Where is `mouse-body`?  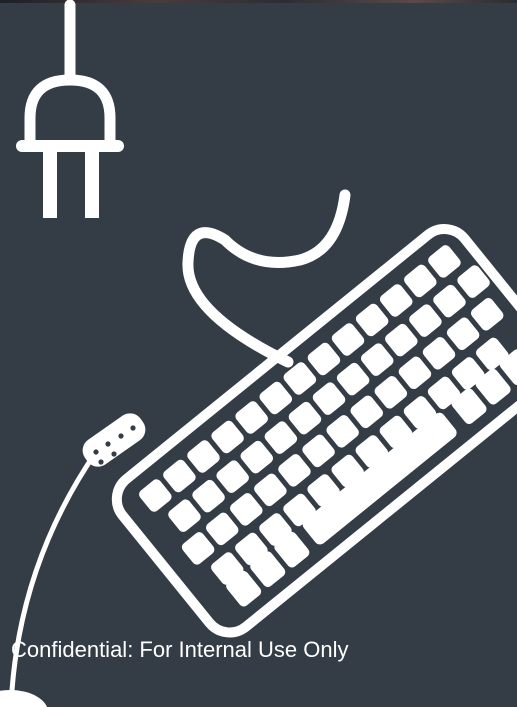
mouse-body is located at coordinates (23, 698).